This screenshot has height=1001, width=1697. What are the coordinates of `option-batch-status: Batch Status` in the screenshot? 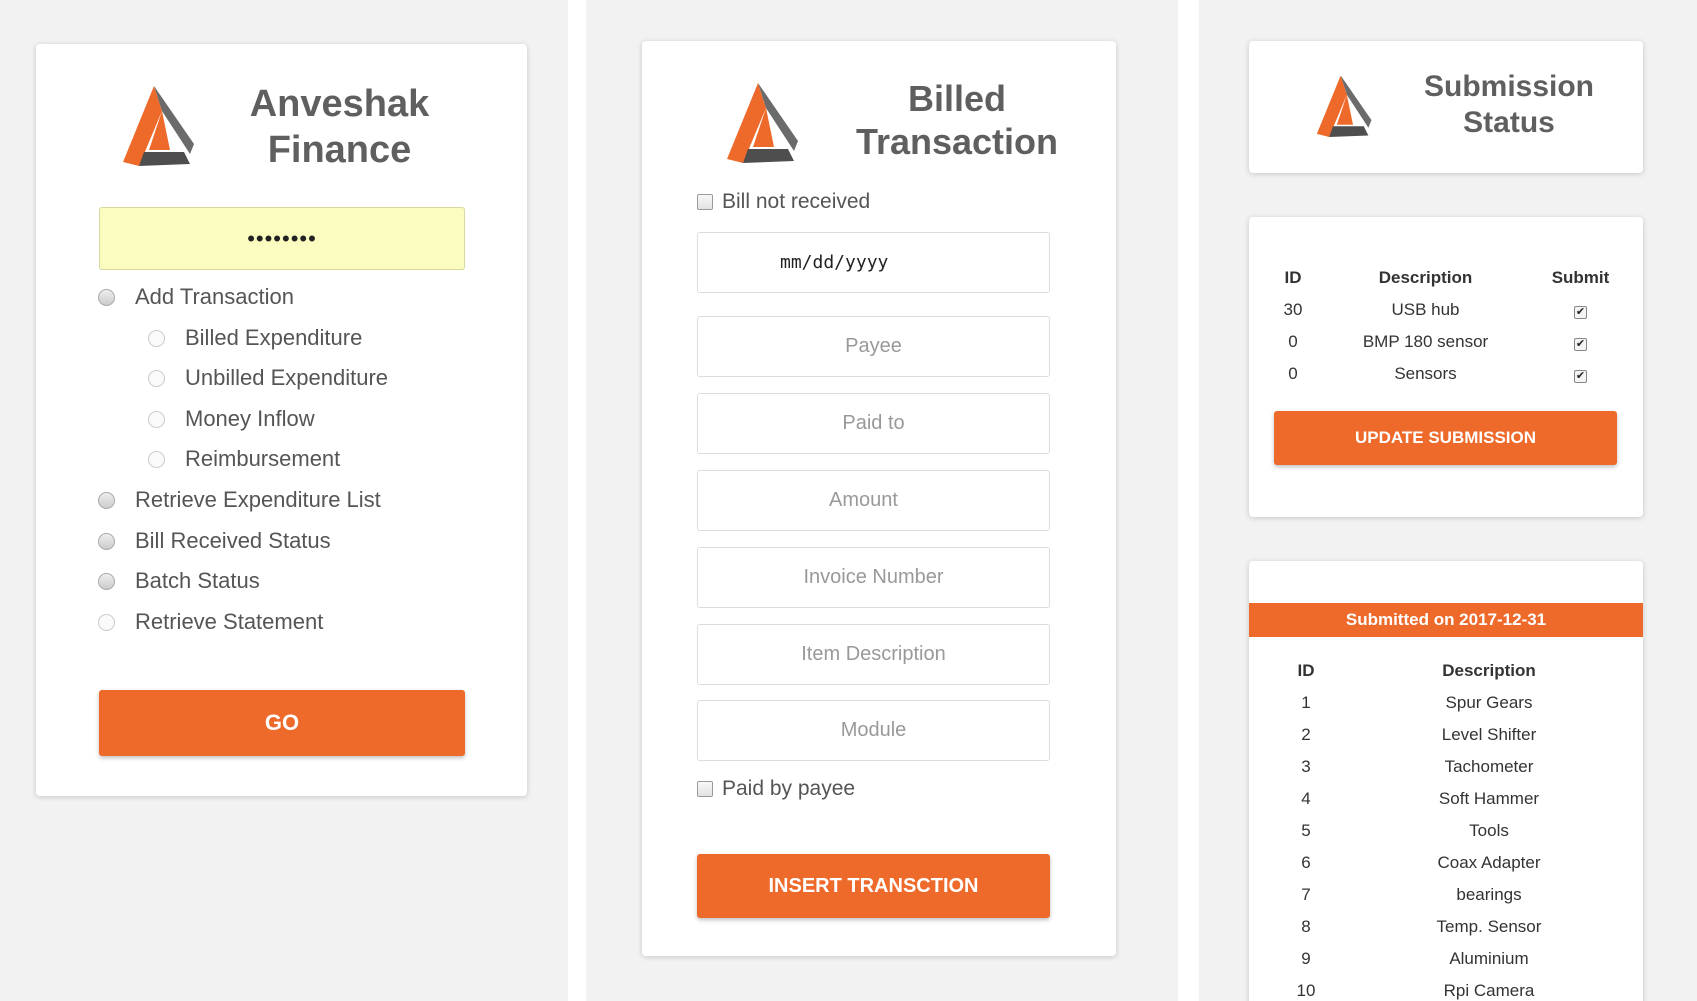 It's located at (179, 581).